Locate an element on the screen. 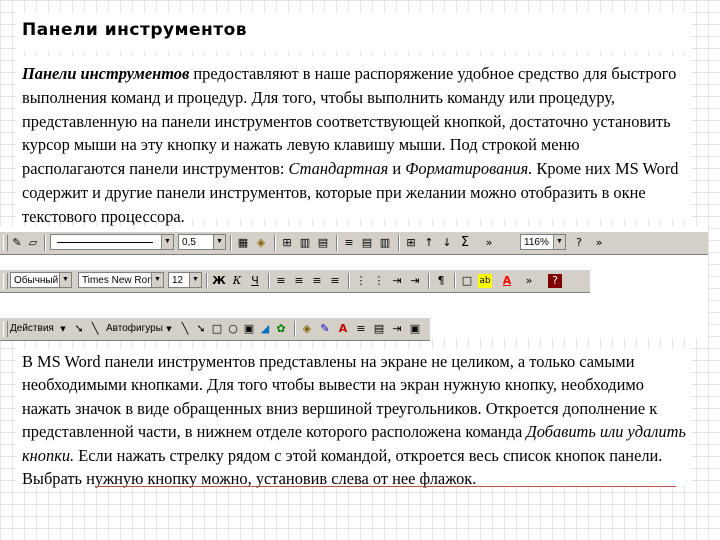 The image size is (720, 540). line-color-icon: ✎ is located at coordinates (325, 329).